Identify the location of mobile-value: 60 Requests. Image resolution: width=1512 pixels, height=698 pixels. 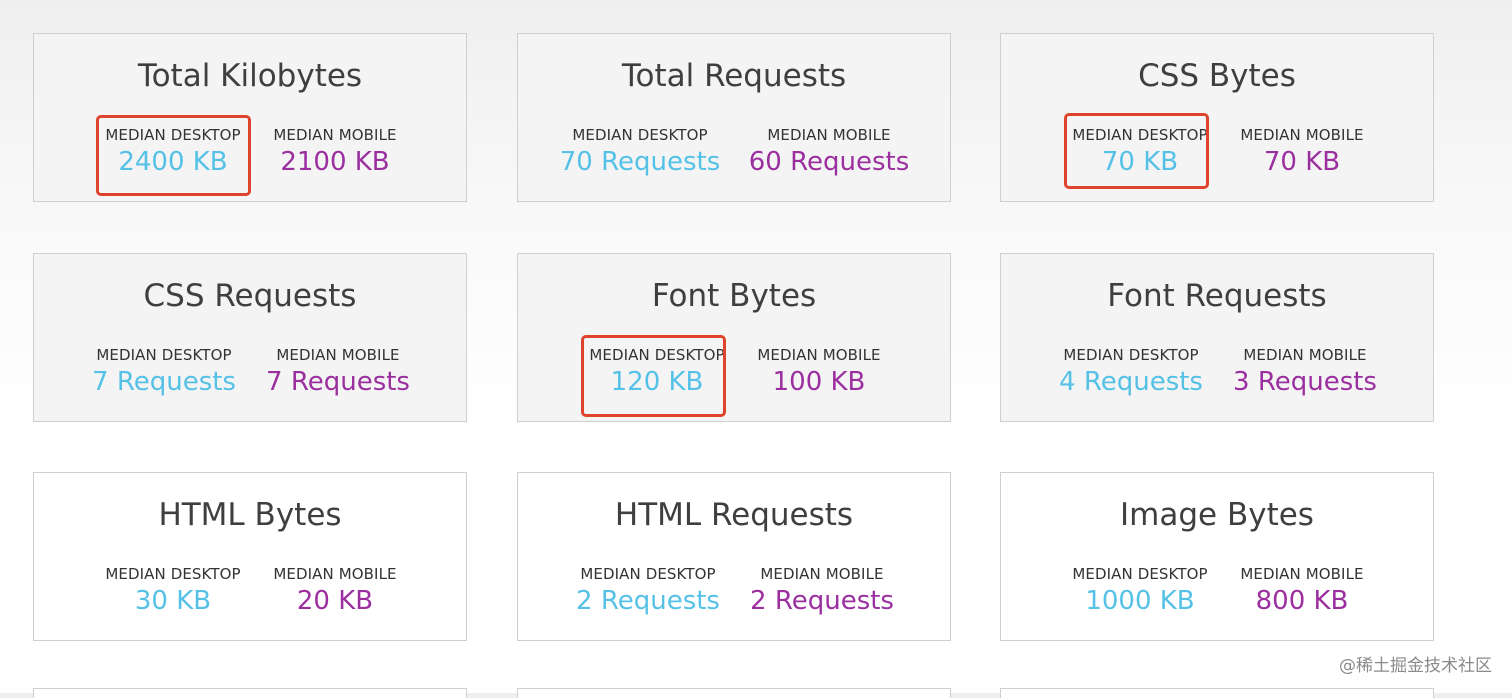
(829, 162).